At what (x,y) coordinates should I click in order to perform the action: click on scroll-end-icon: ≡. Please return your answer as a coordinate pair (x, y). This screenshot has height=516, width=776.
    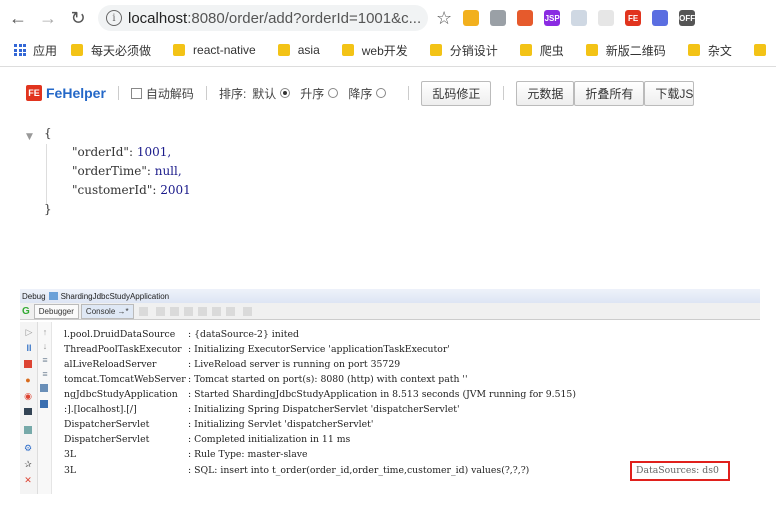
    Looking at the image, I should click on (45, 374).